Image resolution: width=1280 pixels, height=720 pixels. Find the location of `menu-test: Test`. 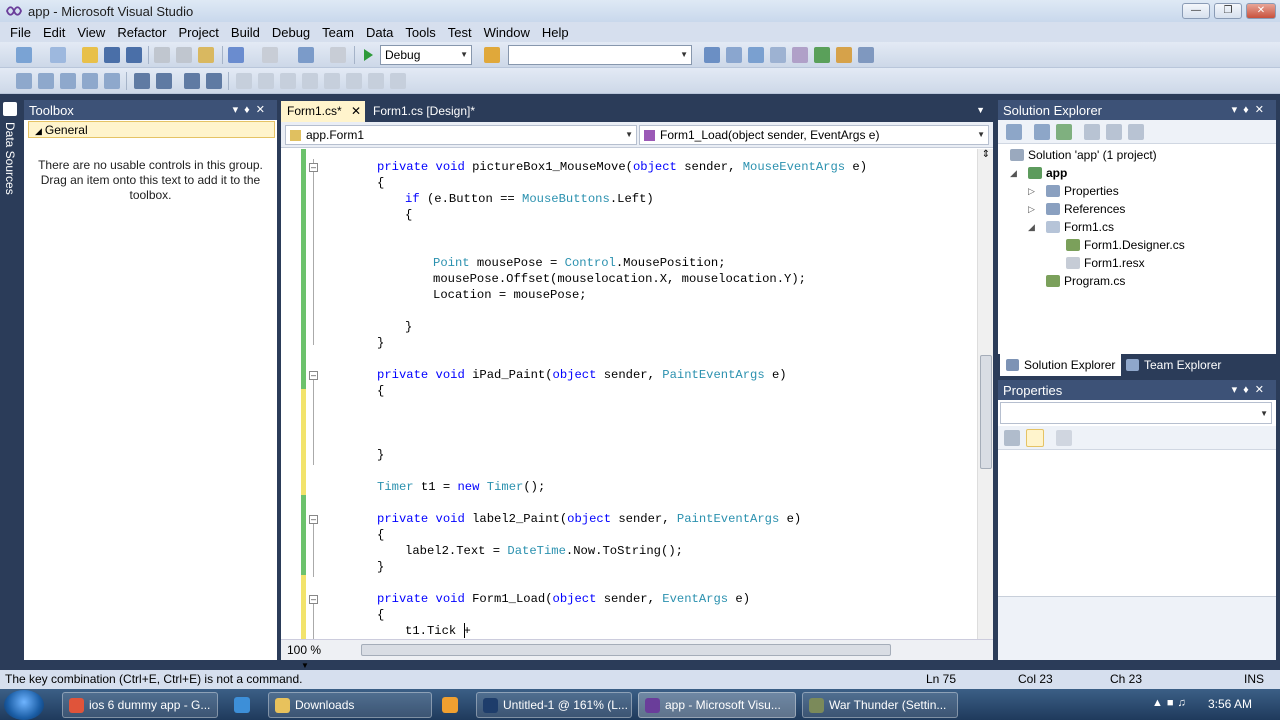

menu-test: Test is located at coordinates (460, 32).